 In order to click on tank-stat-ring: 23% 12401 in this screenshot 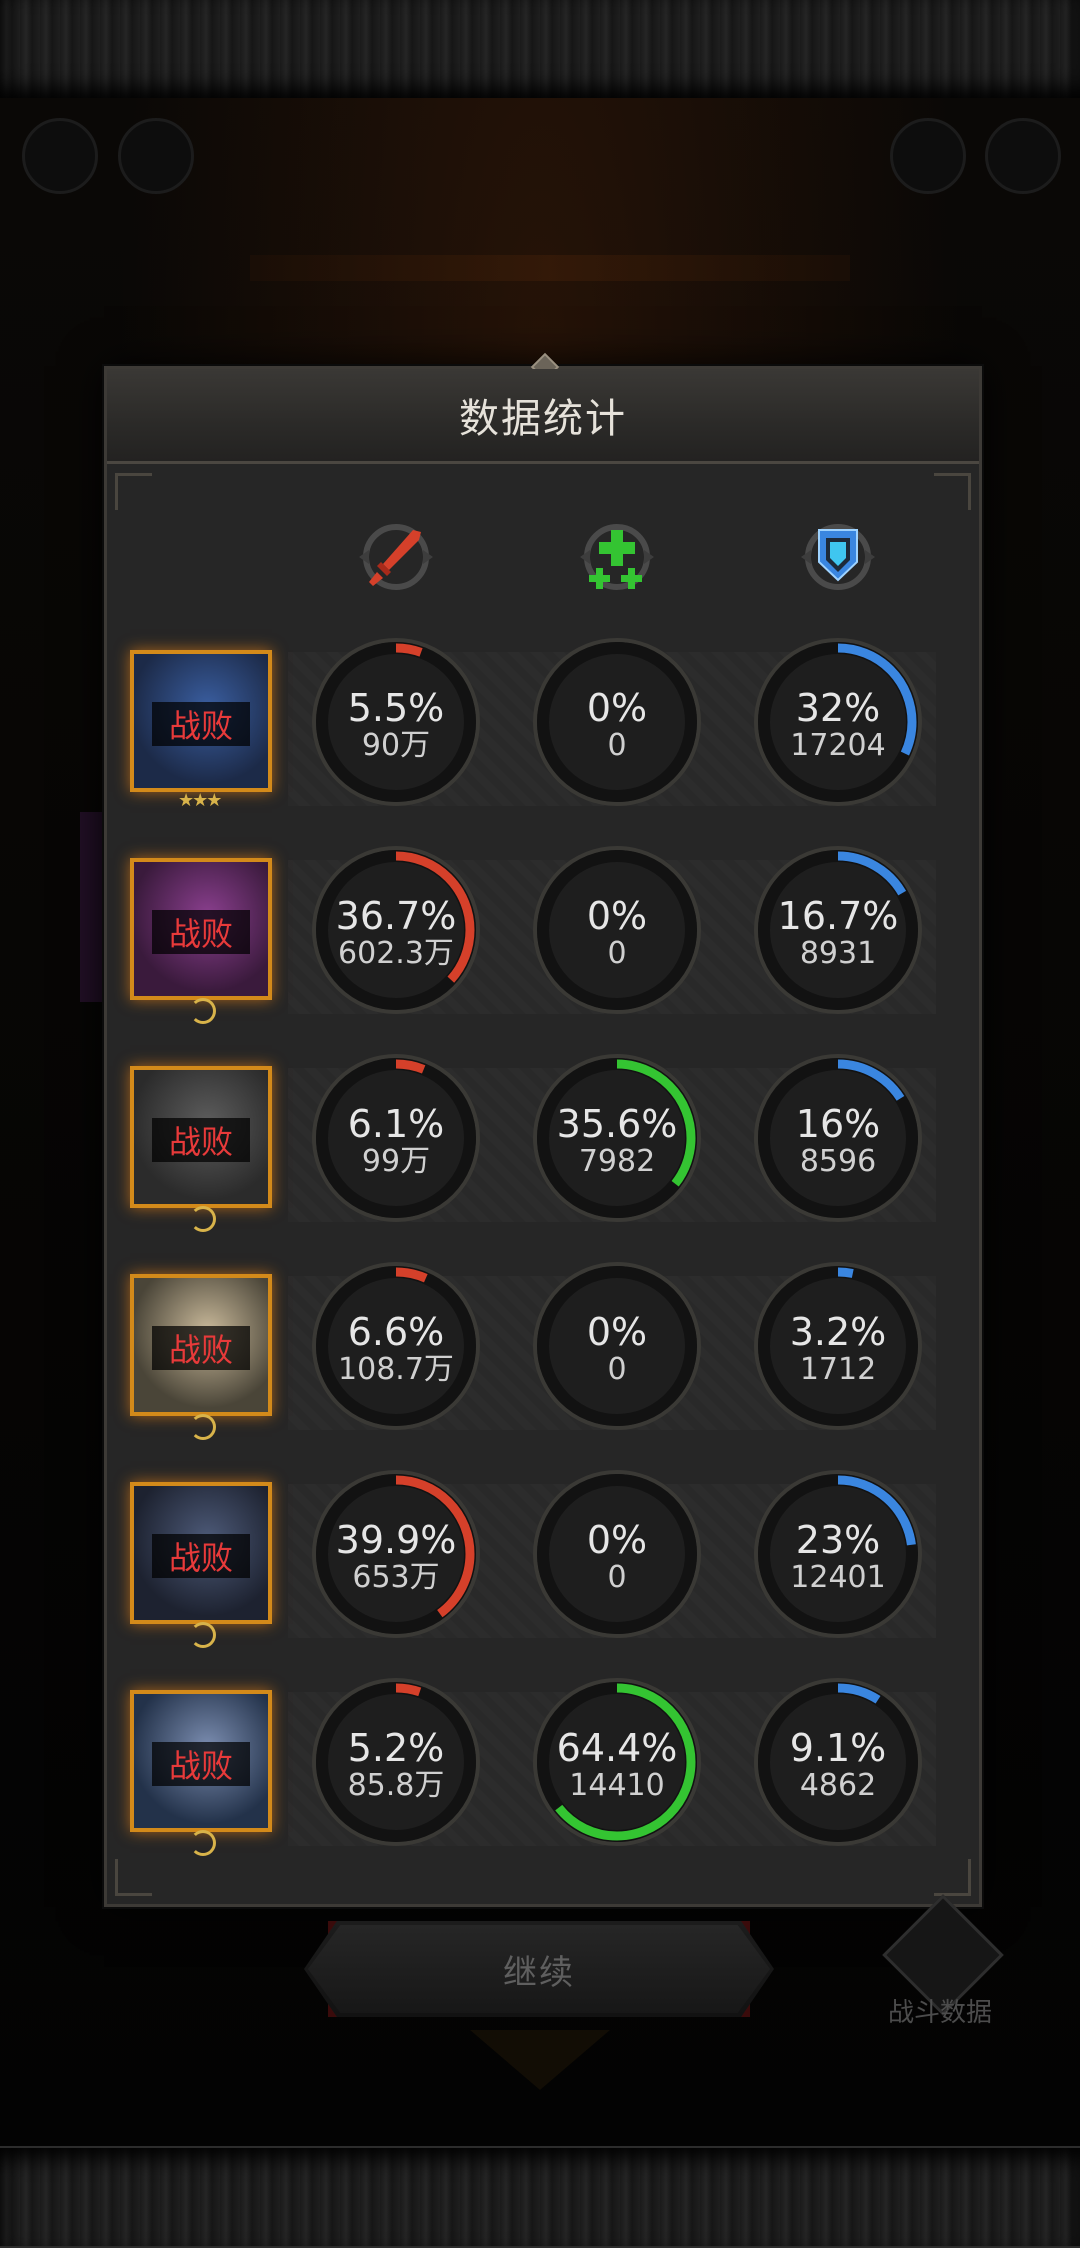, I will do `click(838, 1554)`.